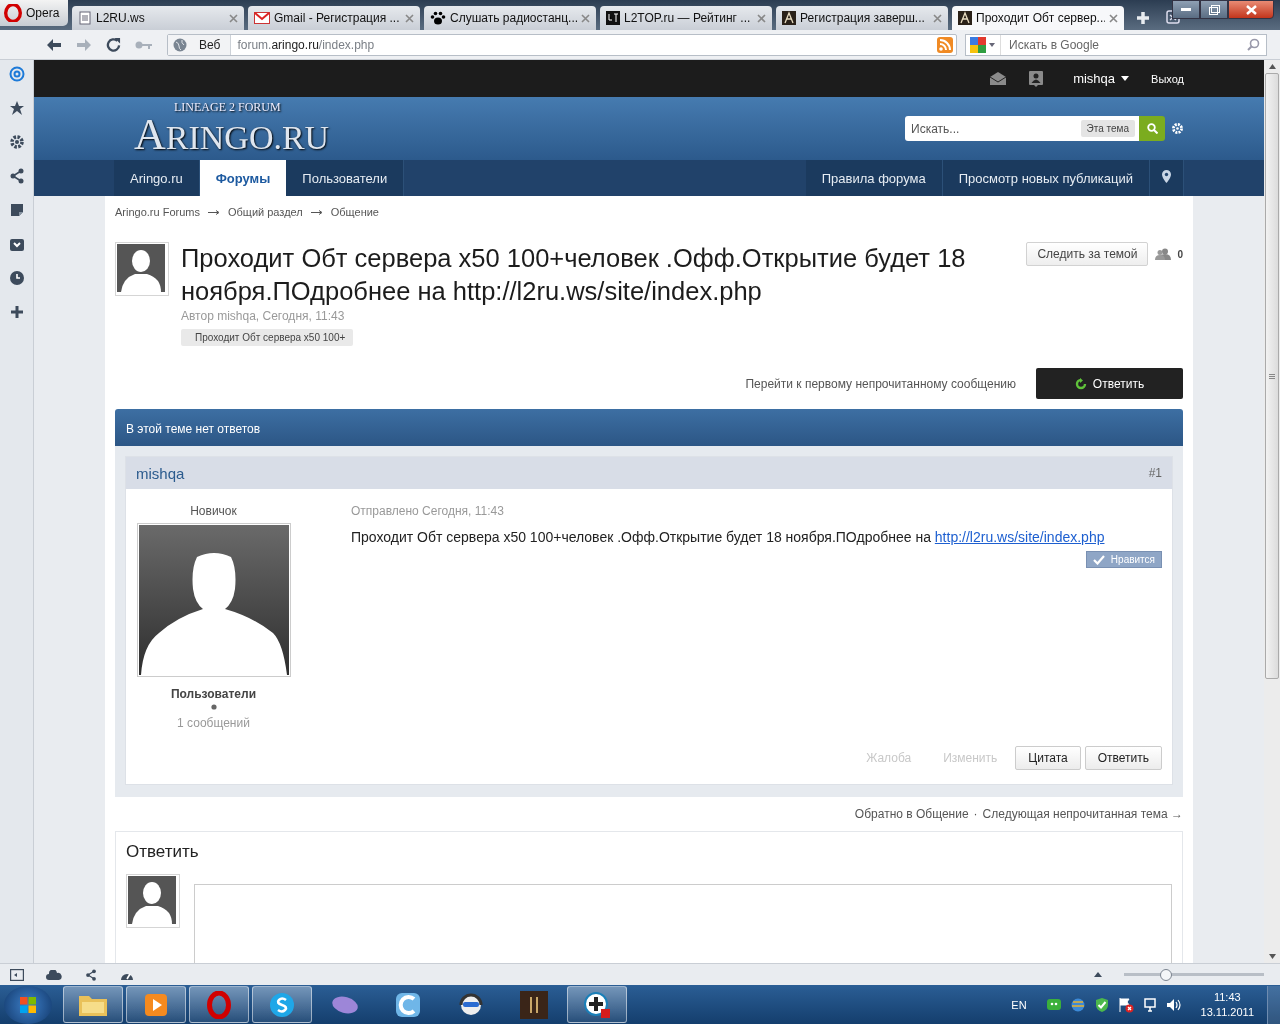 Image resolution: width=1280 pixels, height=1024 pixels. I want to click on close-window-button, so click(1251, 9).